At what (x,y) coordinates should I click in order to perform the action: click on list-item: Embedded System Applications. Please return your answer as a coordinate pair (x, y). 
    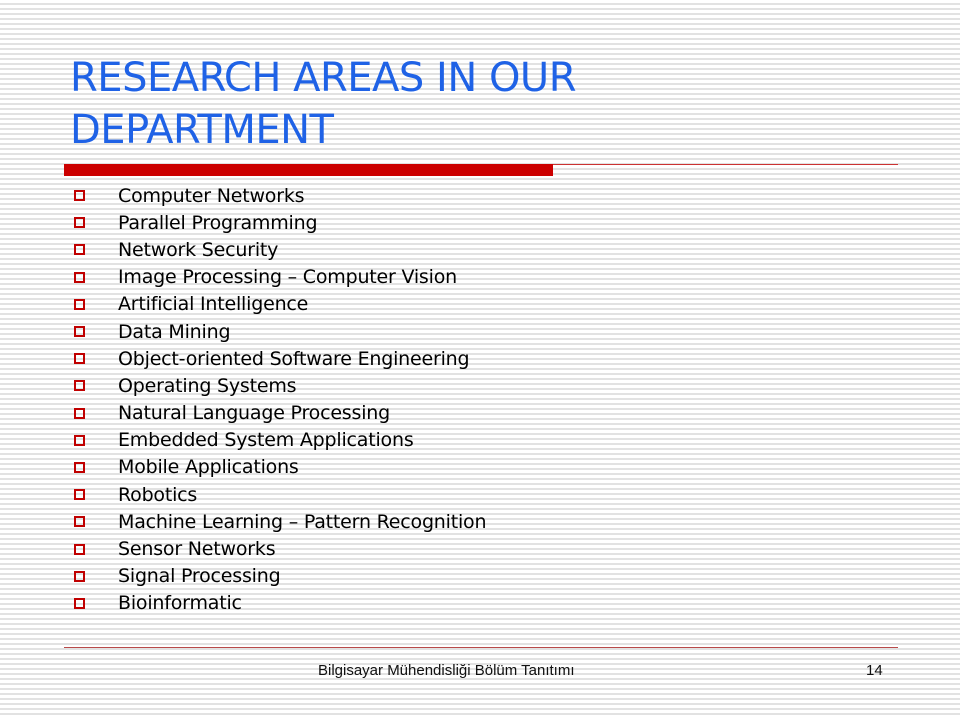
    Looking at the image, I should click on (280, 440).